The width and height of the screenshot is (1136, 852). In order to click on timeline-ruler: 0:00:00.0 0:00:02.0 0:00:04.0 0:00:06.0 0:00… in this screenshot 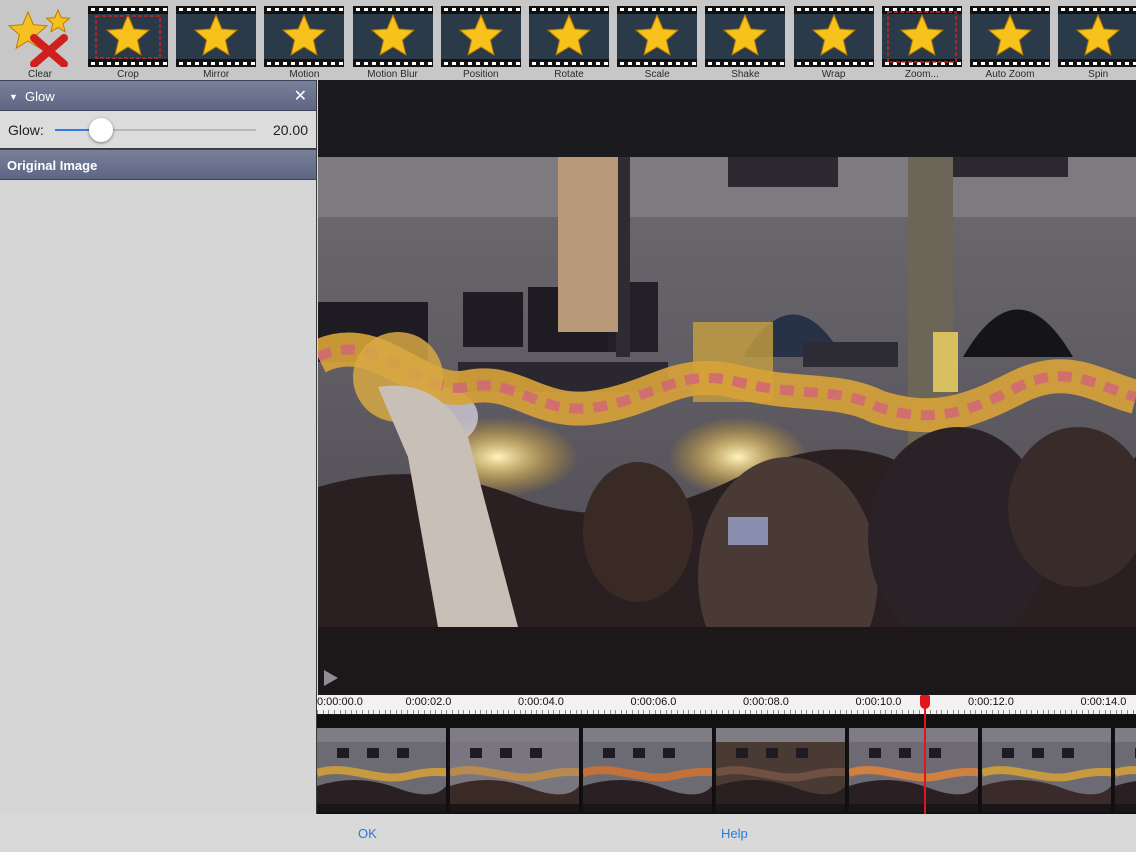, I will do `click(726, 704)`.